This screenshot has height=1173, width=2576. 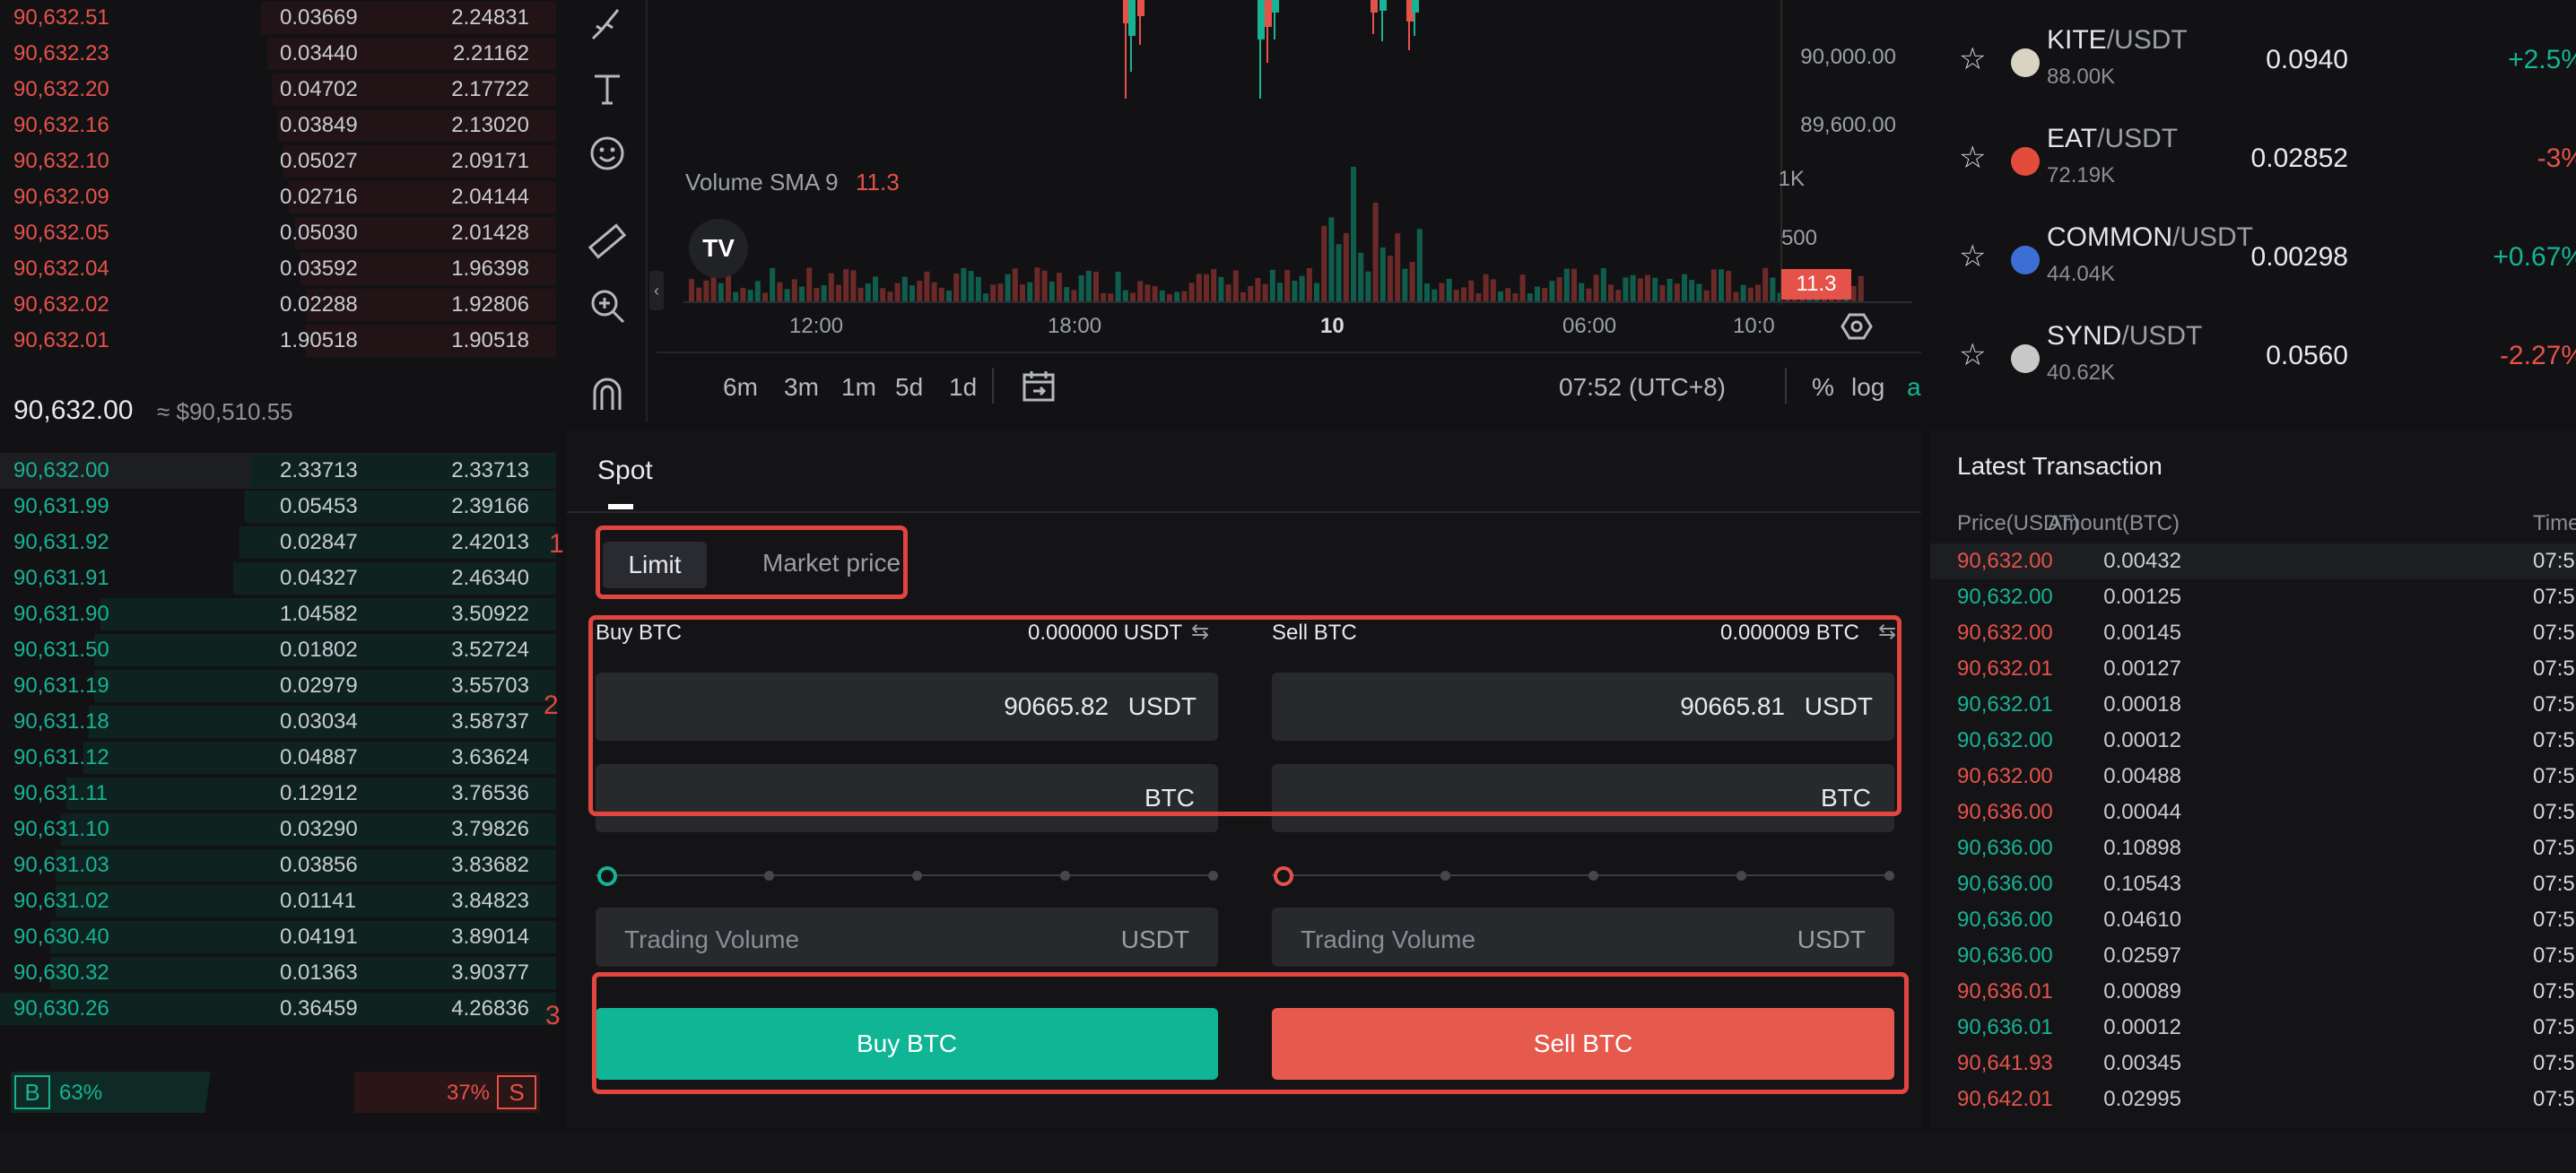 What do you see at coordinates (2253, 259) in the screenshot?
I see `market-row: ☆ COMMON/USDT 44.04K 0.00298 +0.67%` at bounding box center [2253, 259].